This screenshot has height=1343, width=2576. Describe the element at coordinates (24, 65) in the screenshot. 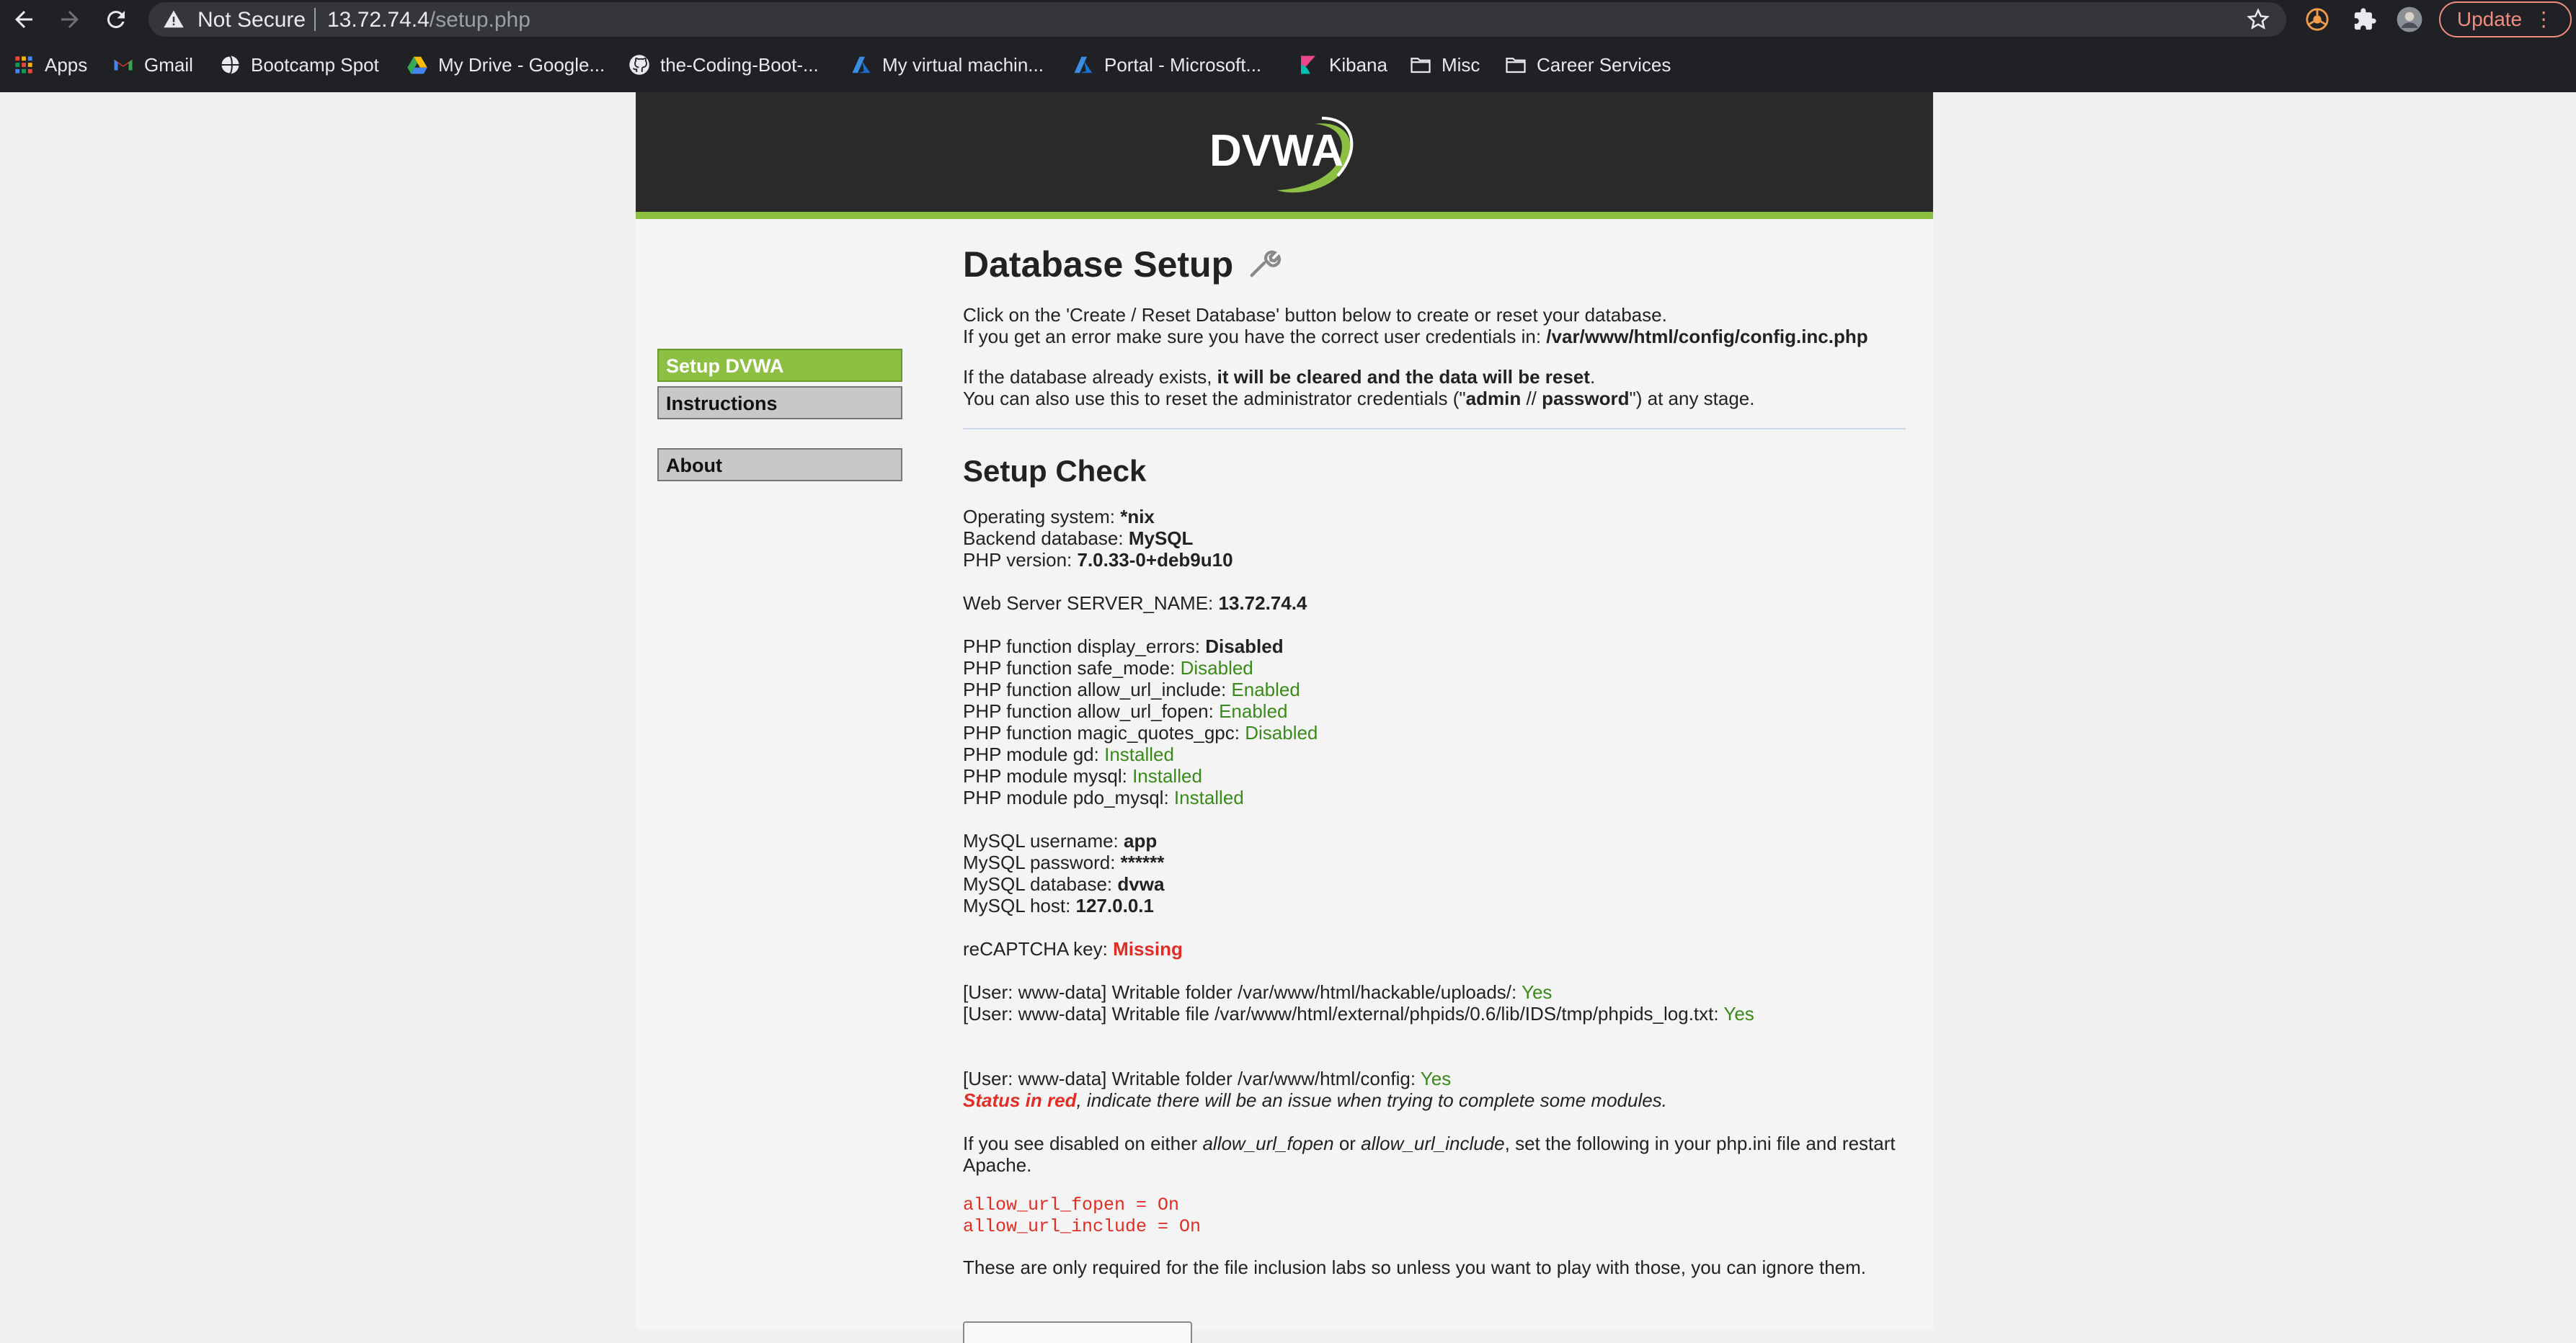

I see `apps-grid-icon` at that location.